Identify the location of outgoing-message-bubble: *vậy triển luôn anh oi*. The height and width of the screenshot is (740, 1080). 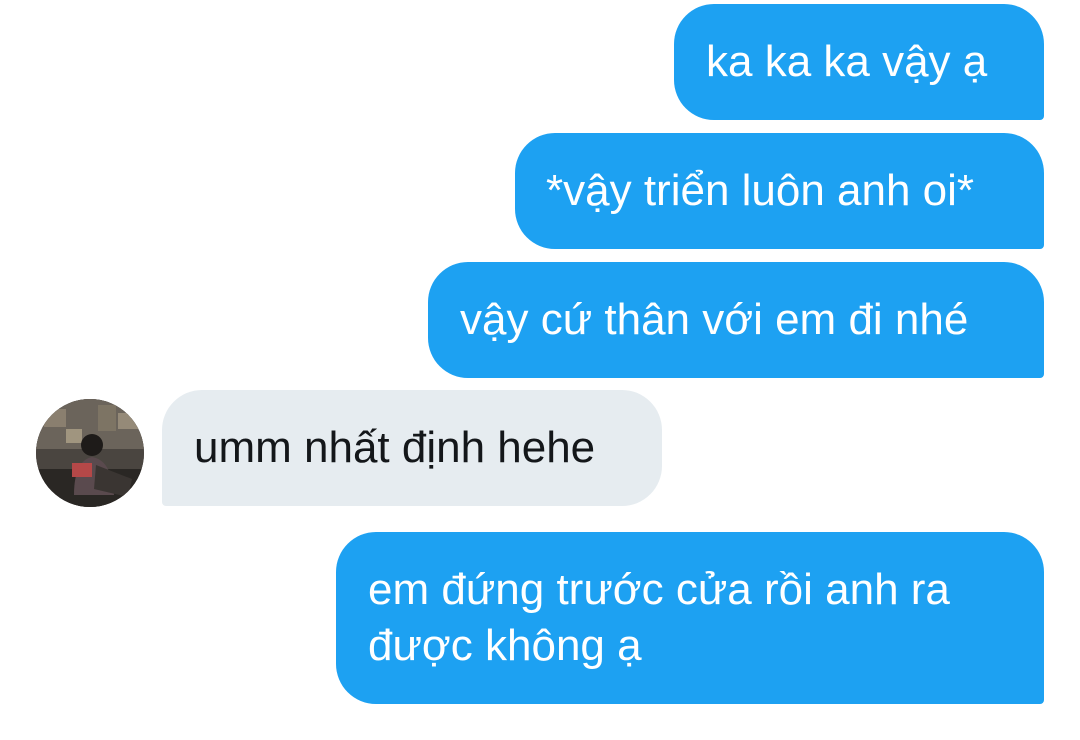
(779, 191).